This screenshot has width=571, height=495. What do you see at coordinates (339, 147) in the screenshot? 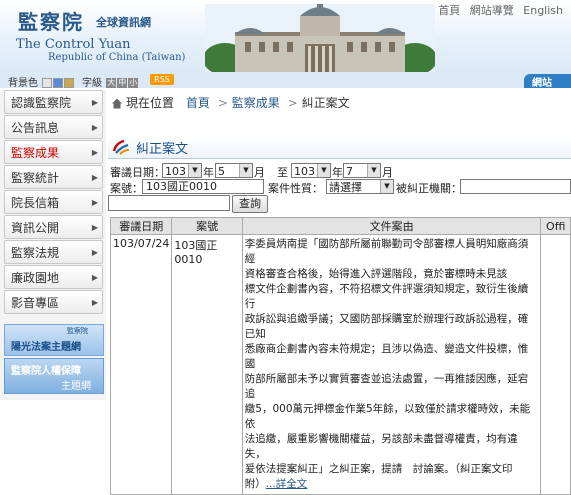
I see `section-header: 糾正案文` at bounding box center [339, 147].